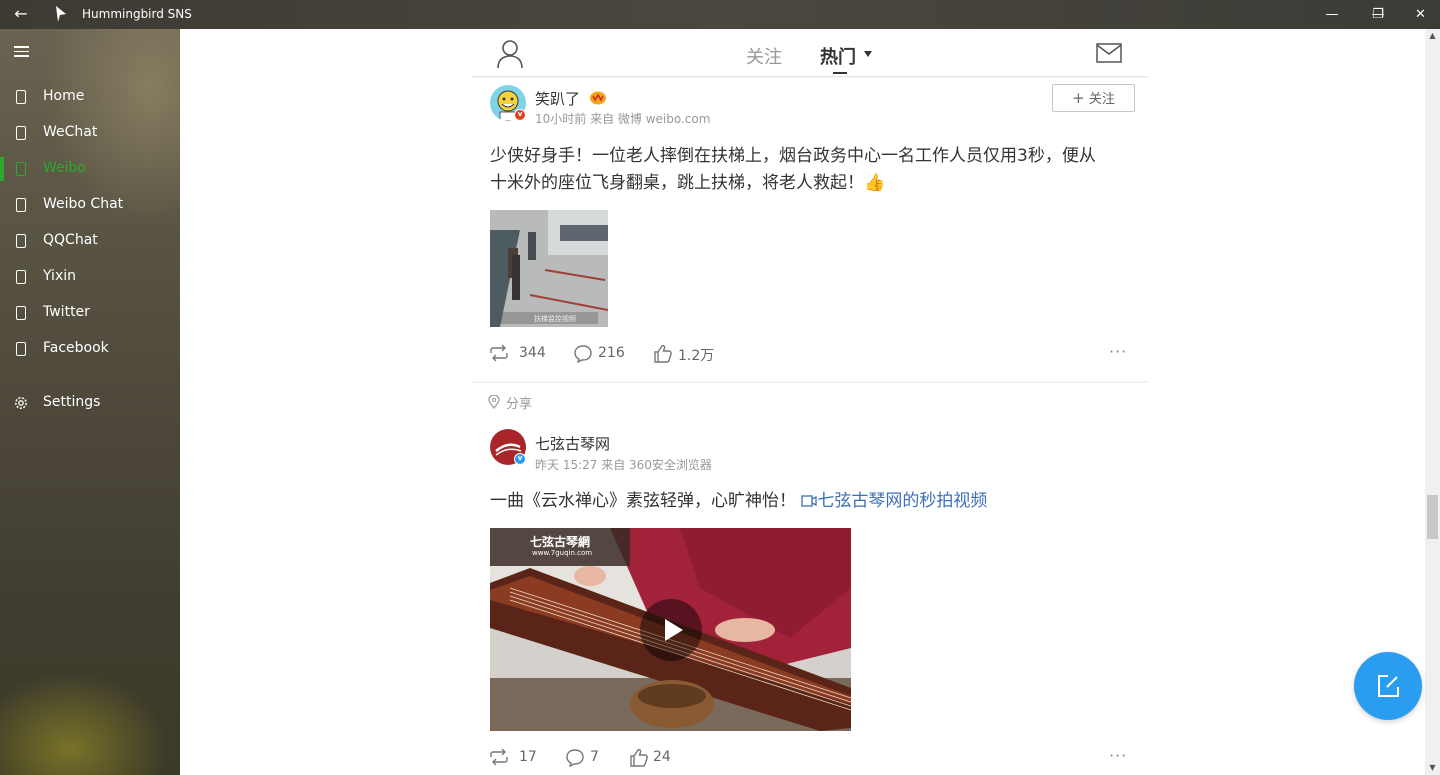  Describe the element at coordinates (557, 98) in the screenshot. I see `author-name: 笑趴了` at that location.